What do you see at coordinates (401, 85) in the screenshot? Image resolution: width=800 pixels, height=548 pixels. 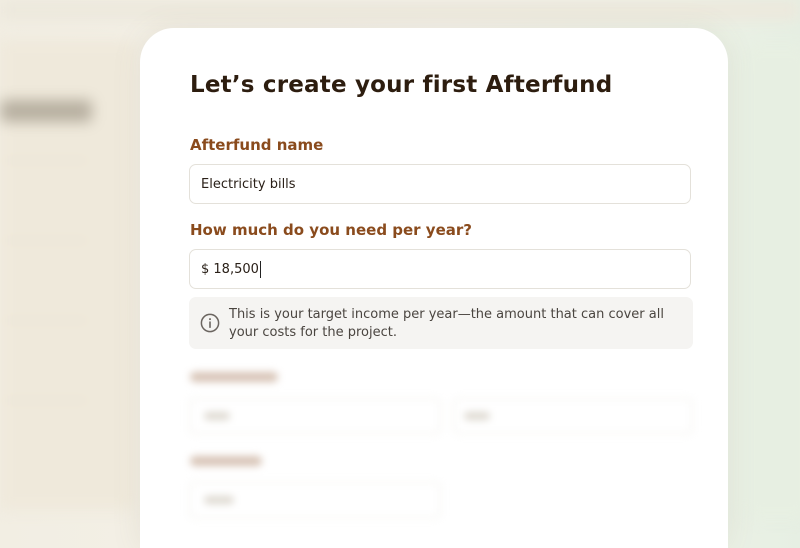 I see `dialog-title: Let’s create your first Afterfund` at bounding box center [401, 85].